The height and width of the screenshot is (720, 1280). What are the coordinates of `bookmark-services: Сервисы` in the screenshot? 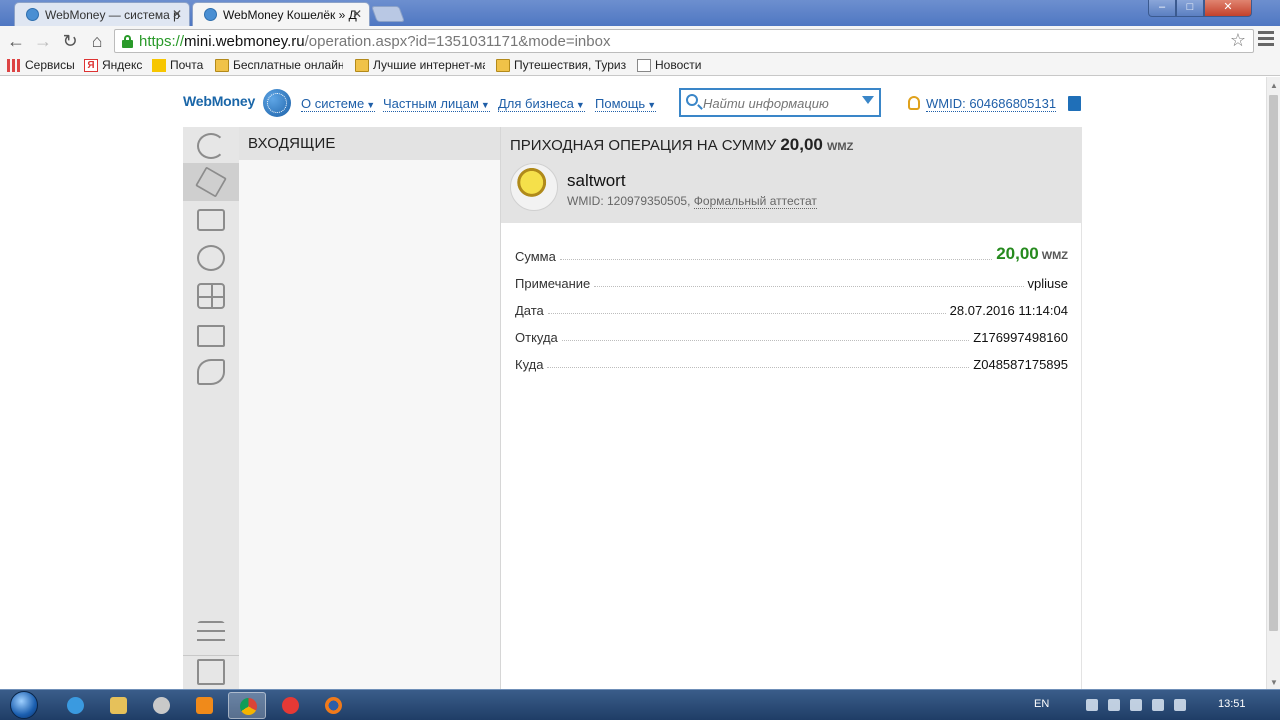 It's located at (41, 65).